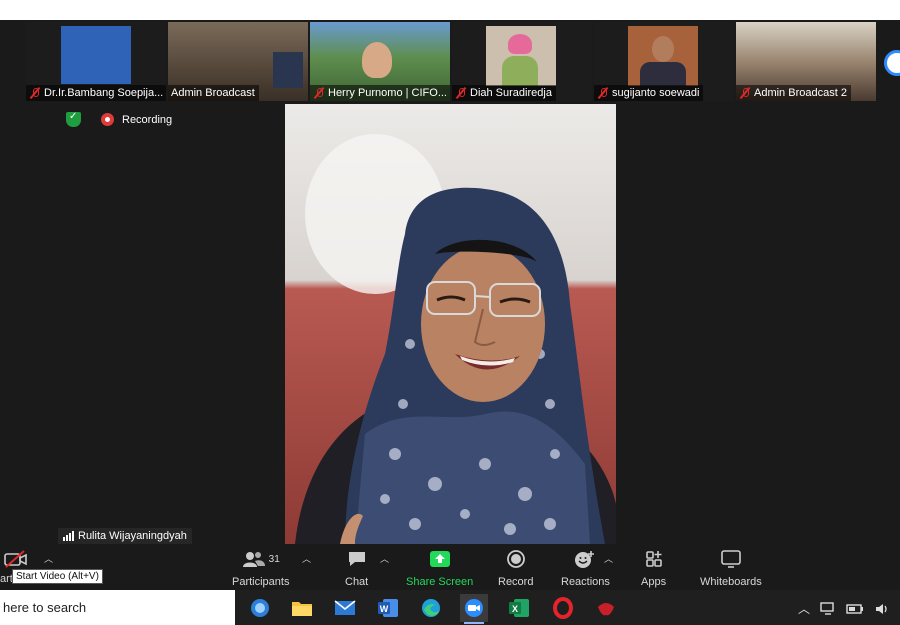 The width and height of the screenshot is (900, 625). Describe the element at coordinates (48, 558) in the screenshot. I see `video-options-chevron-up-icon: ︿` at that location.